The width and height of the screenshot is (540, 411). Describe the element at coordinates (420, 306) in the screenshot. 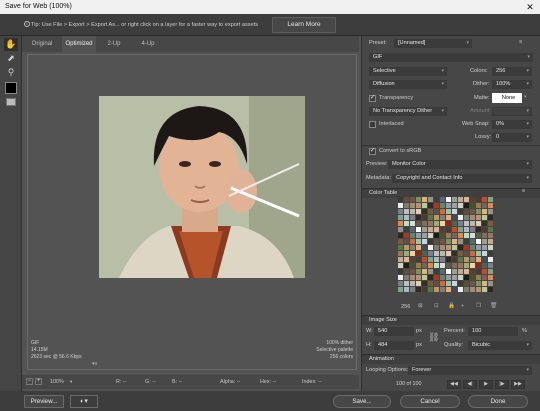

I see `map-transparent-icon: ⊠` at that location.